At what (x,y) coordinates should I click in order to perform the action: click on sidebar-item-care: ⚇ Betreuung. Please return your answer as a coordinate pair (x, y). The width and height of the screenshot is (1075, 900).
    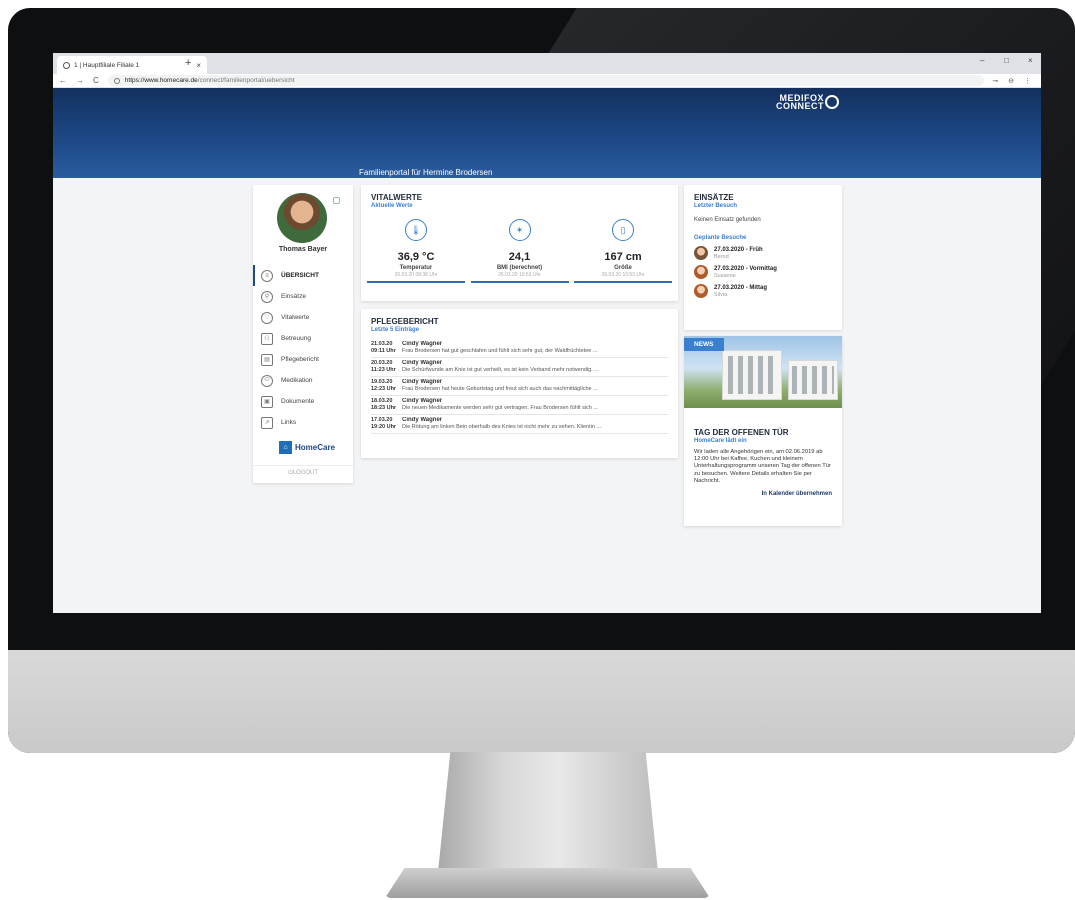
    Looking at the image, I should click on (303, 338).